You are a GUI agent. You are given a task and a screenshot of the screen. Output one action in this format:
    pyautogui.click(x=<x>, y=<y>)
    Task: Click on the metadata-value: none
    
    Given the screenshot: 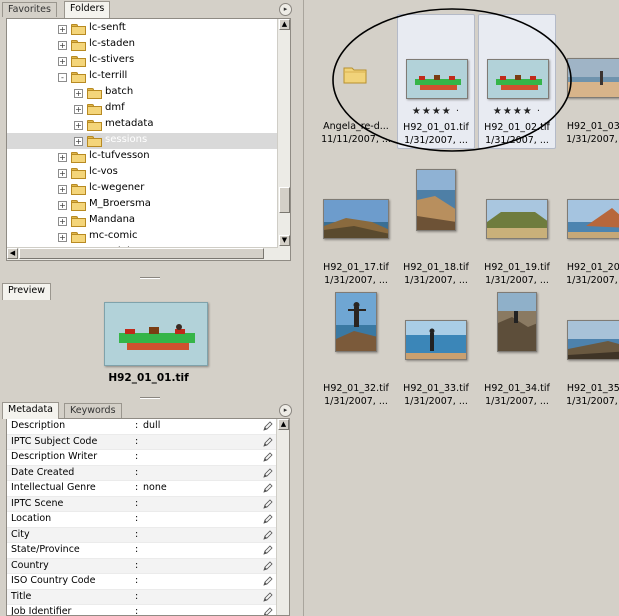 What is the action you would take?
    pyautogui.click(x=155, y=487)
    